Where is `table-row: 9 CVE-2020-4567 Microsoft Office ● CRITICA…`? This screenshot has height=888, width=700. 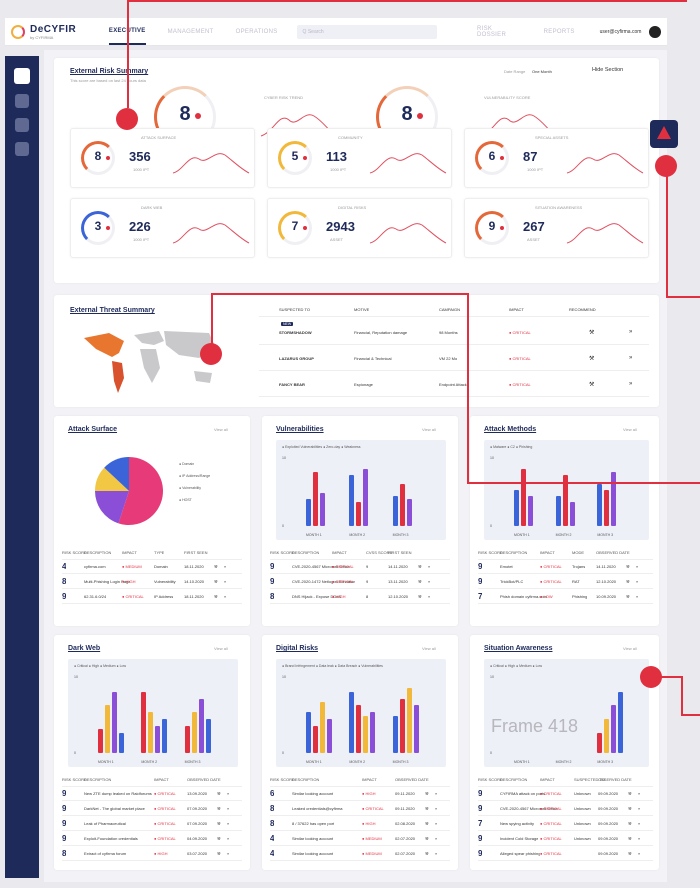 table-row: 9 CVE-2020-4567 Microsoft Office ● CRITICA… is located at coordinates (565, 809).